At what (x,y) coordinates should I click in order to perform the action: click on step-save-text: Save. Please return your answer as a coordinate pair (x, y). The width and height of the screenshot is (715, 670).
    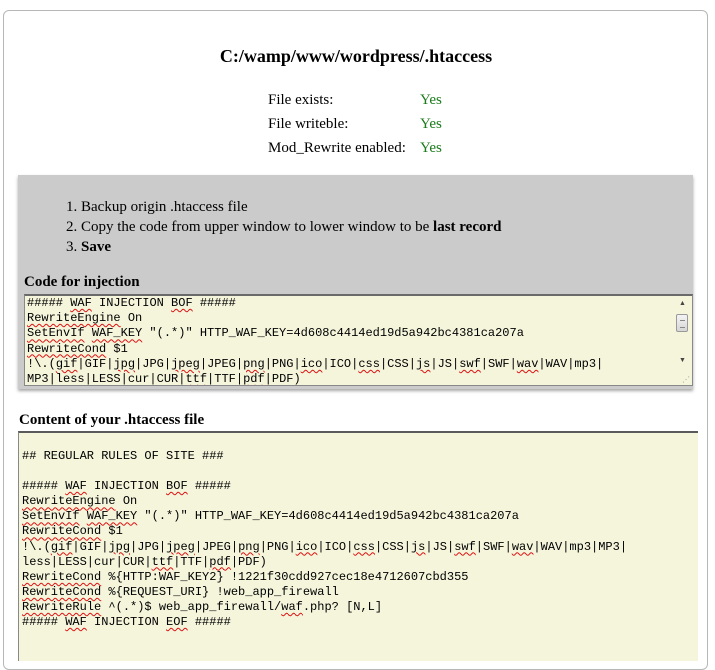
    Looking at the image, I should click on (96, 247).